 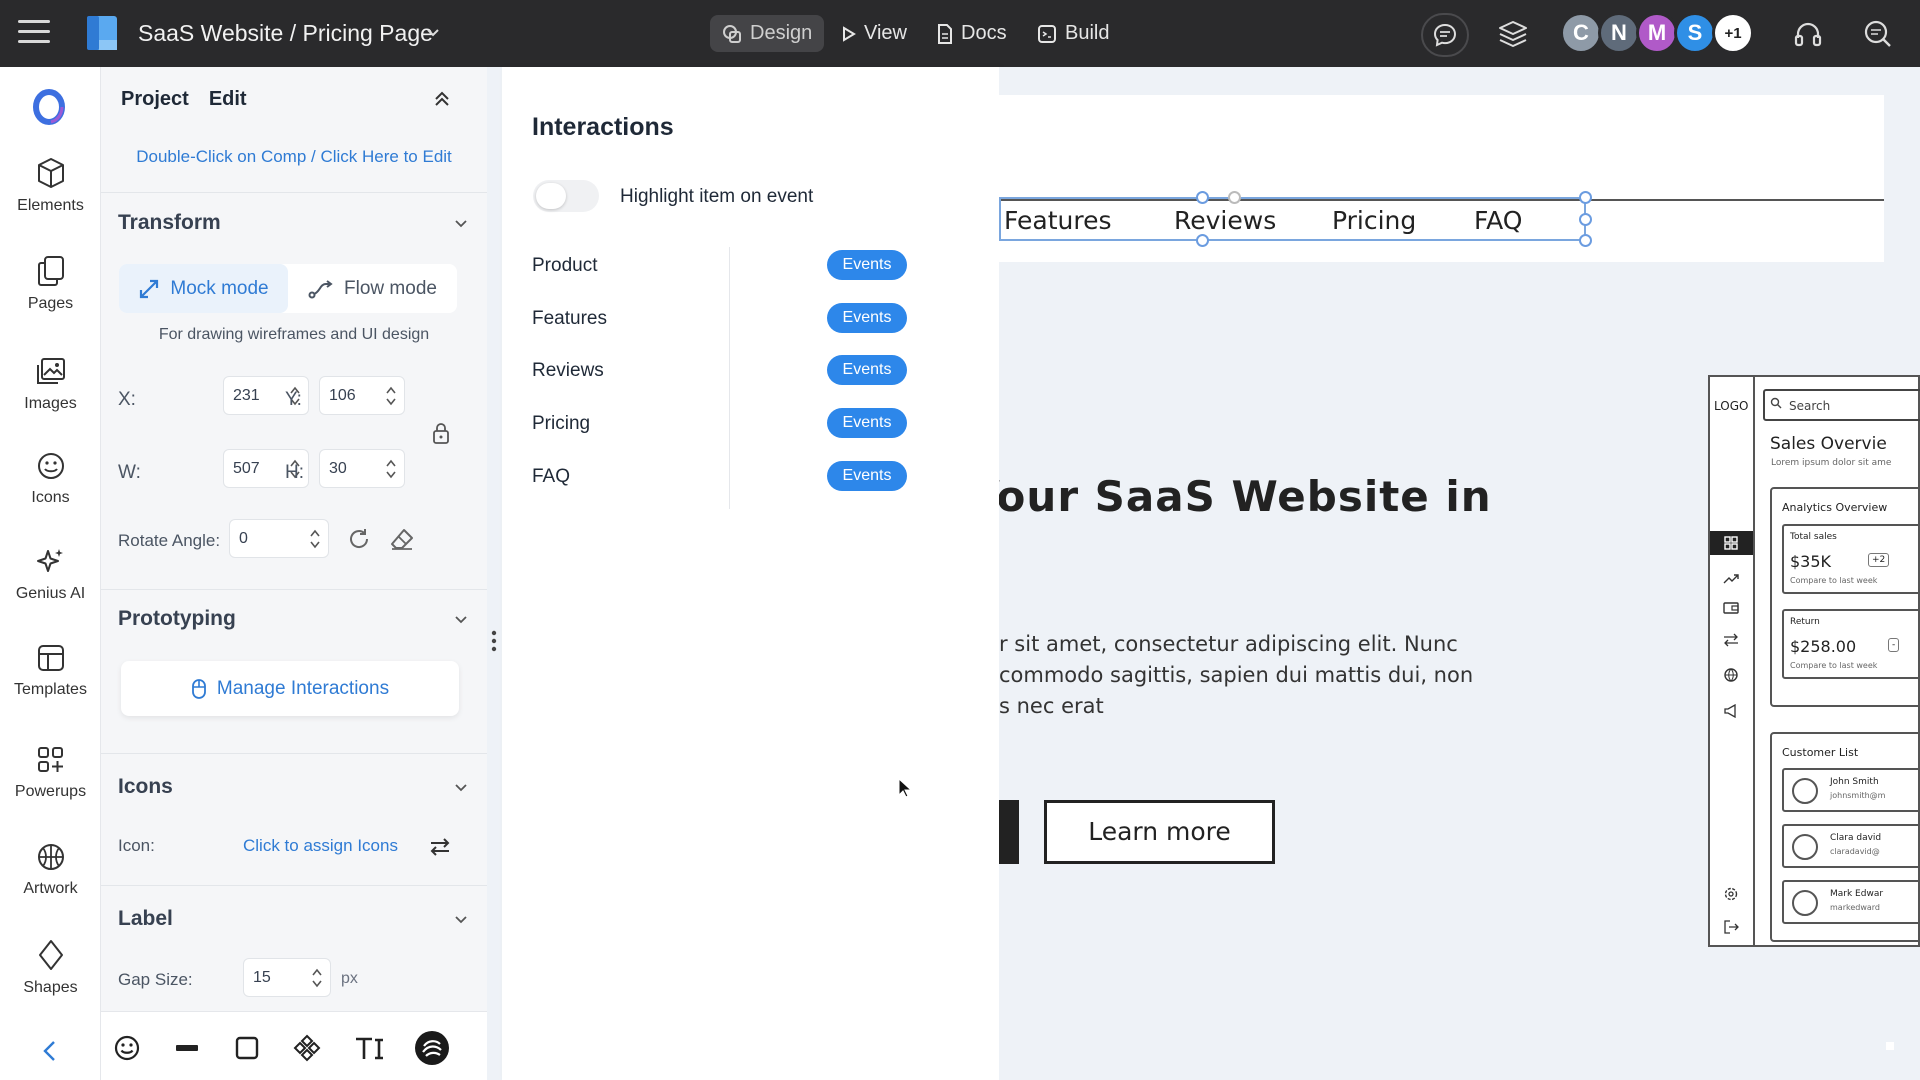 I want to click on avatar: S, so click(x=1695, y=33).